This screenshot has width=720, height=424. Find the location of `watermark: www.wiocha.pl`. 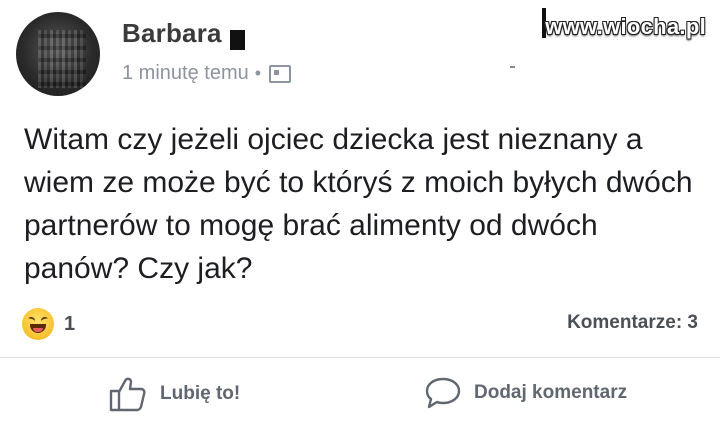

watermark: www.wiocha.pl is located at coordinates (625, 26).